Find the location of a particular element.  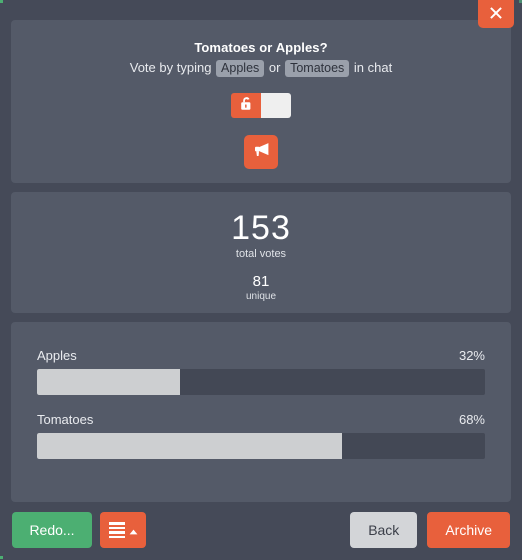

result-row: Apples 32% is located at coordinates (261, 371).